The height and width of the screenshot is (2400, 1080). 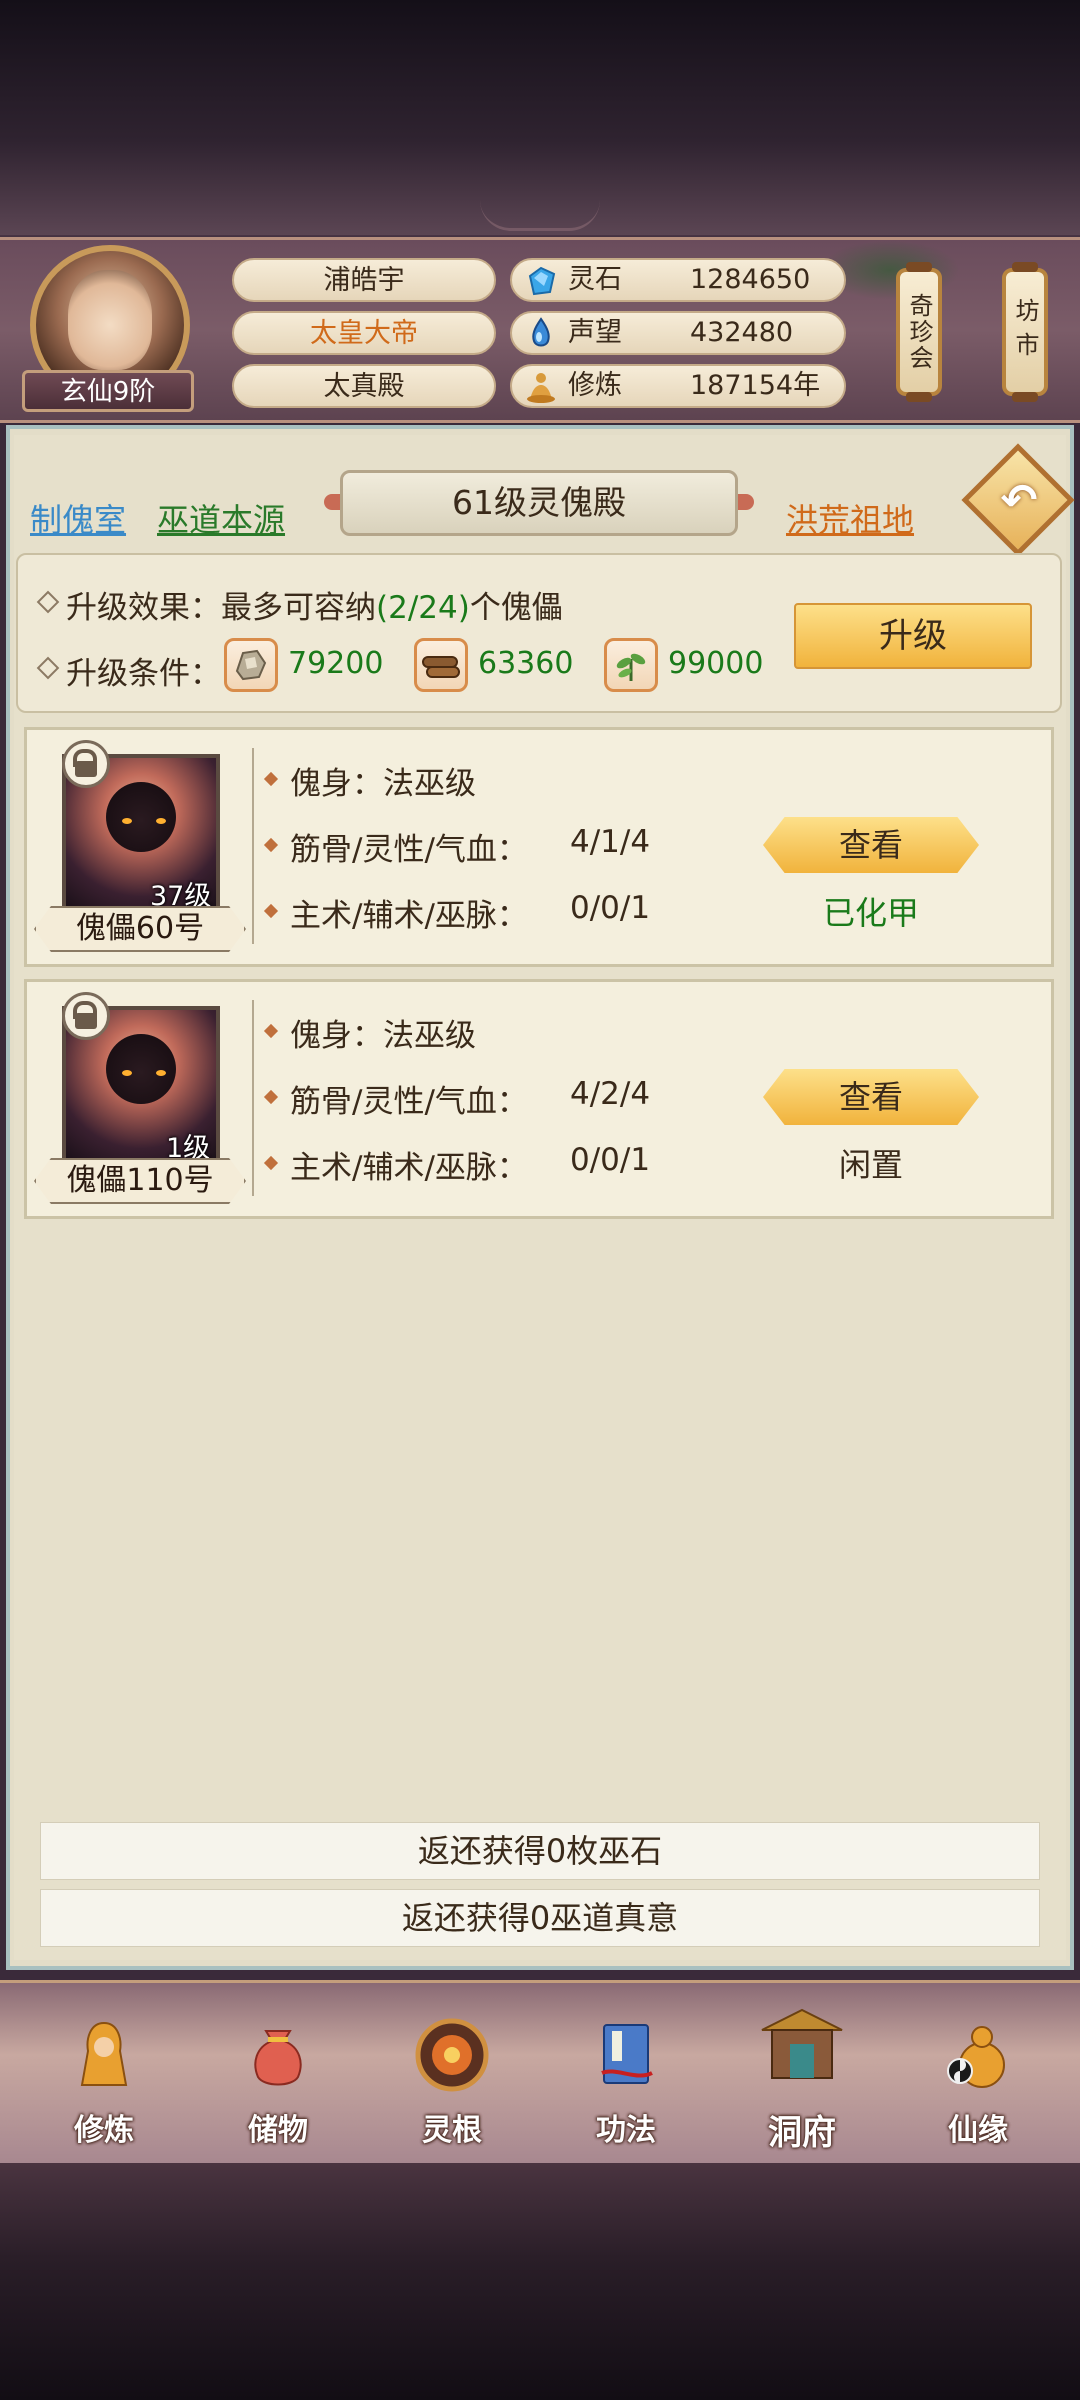 I want to click on upgrade-effect-suffix: 个傀儡, so click(x=516, y=608).